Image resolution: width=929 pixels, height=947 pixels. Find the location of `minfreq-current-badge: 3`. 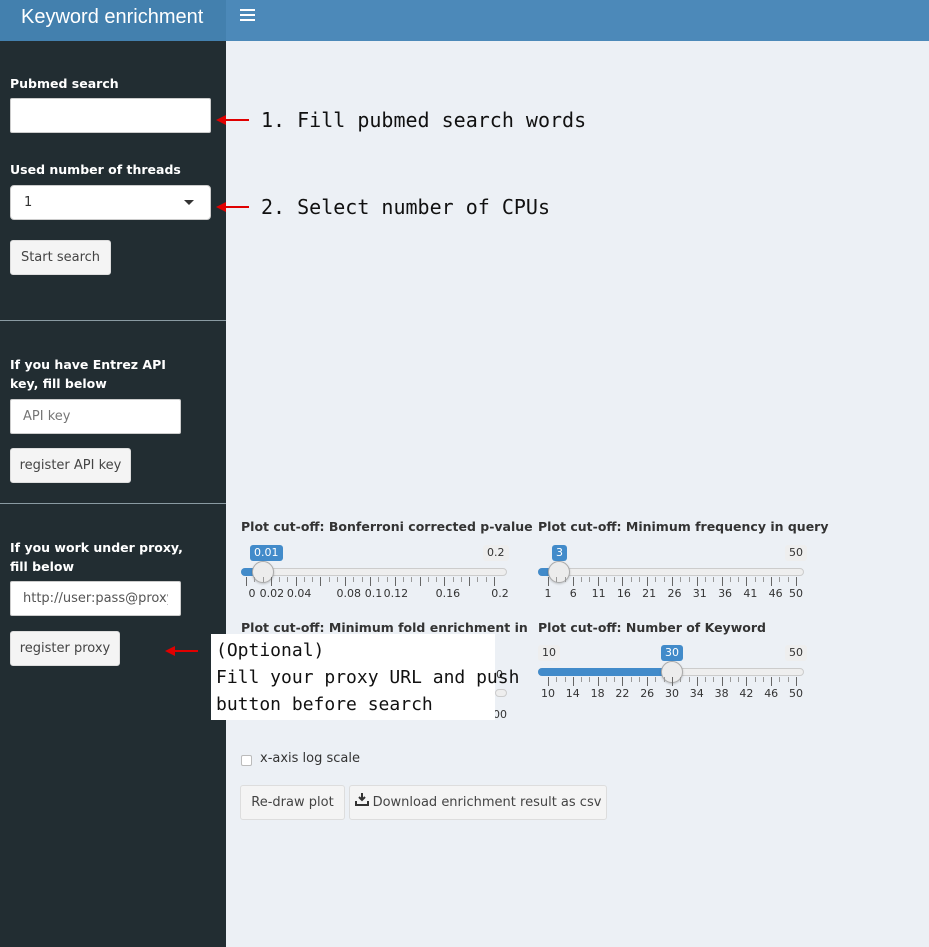

minfreq-current-badge: 3 is located at coordinates (559, 553).